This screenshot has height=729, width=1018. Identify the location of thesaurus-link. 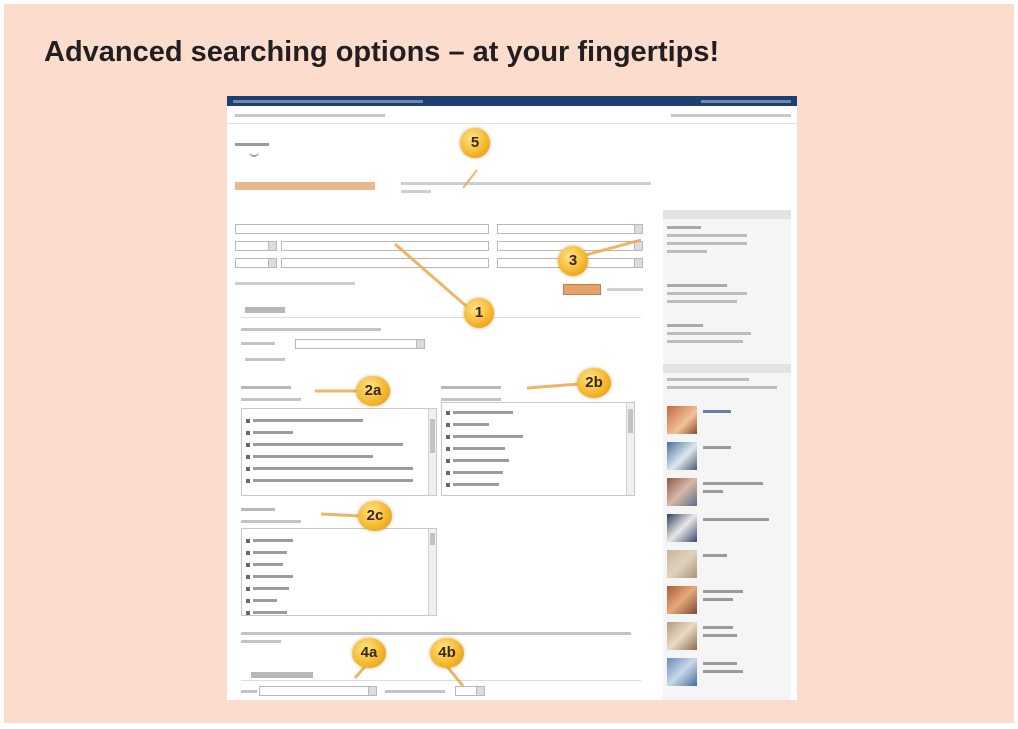
(727, 238).